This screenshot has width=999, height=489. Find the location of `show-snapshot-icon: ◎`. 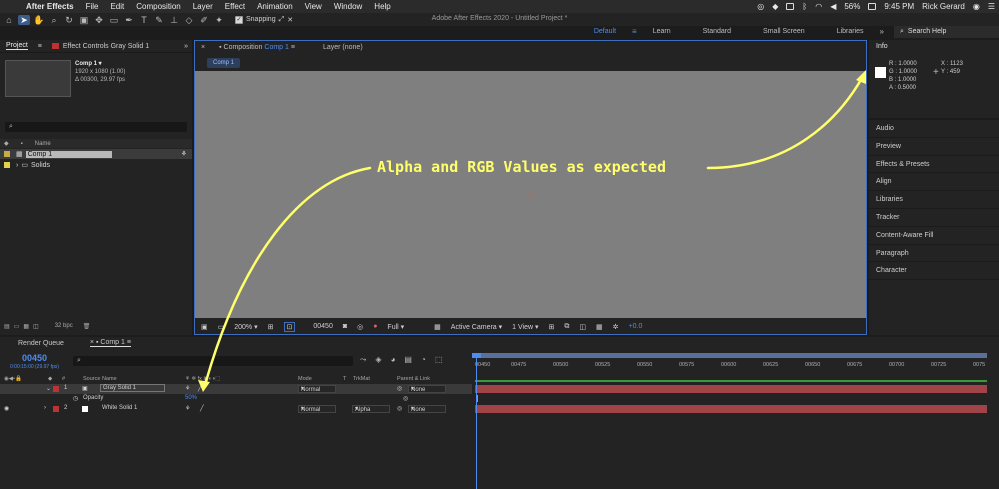

show-snapshot-icon: ◎ is located at coordinates (360, 327).